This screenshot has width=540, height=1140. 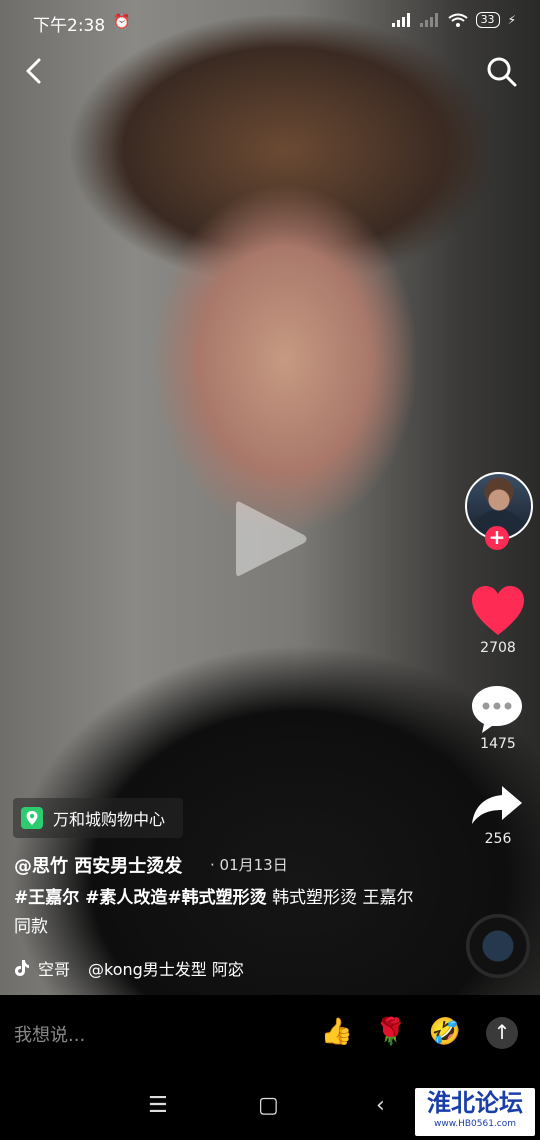 What do you see at coordinates (498, 611) in the screenshot?
I see `heart-icon` at bounding box center [498, 611].